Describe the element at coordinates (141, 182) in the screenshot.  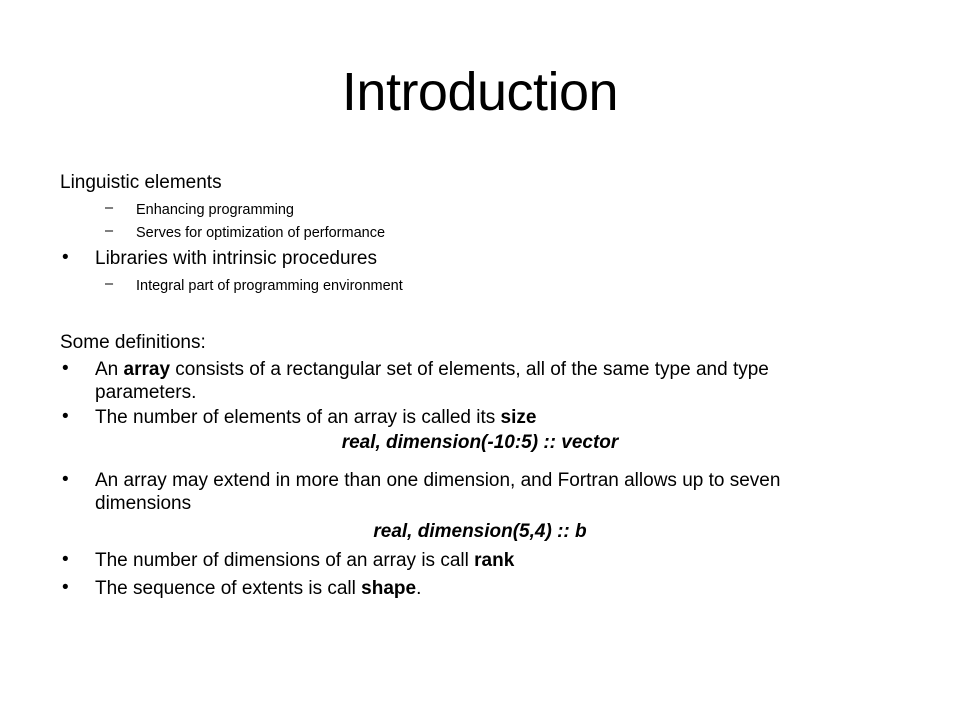
I see `intro-heading: Linguistic elements` at that location.